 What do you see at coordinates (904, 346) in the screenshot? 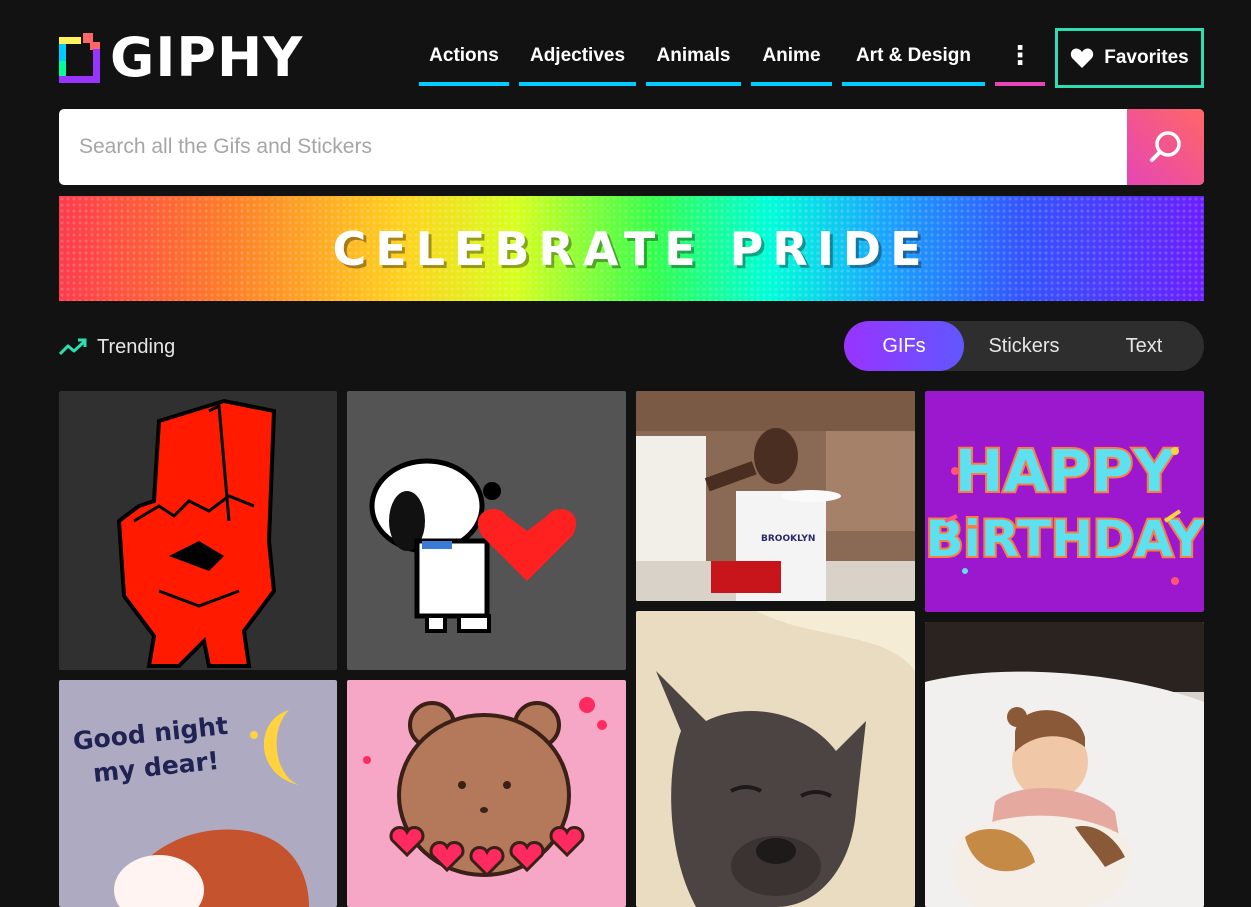
I see `tab-gifs: GIFs` at bounding box center [904, 346].